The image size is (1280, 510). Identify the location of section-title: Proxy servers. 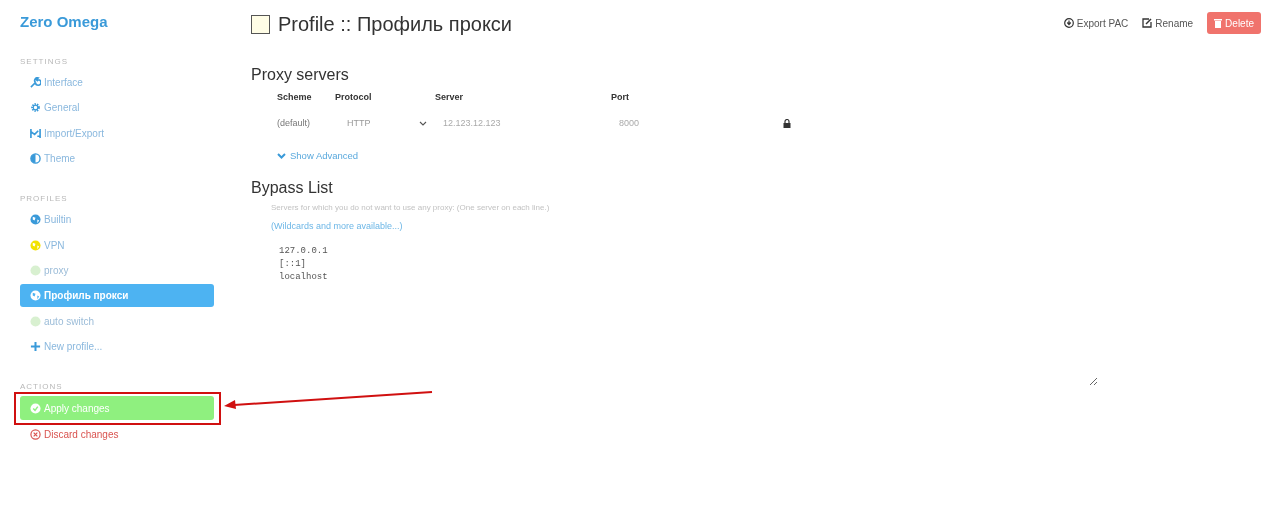
(300, 75).